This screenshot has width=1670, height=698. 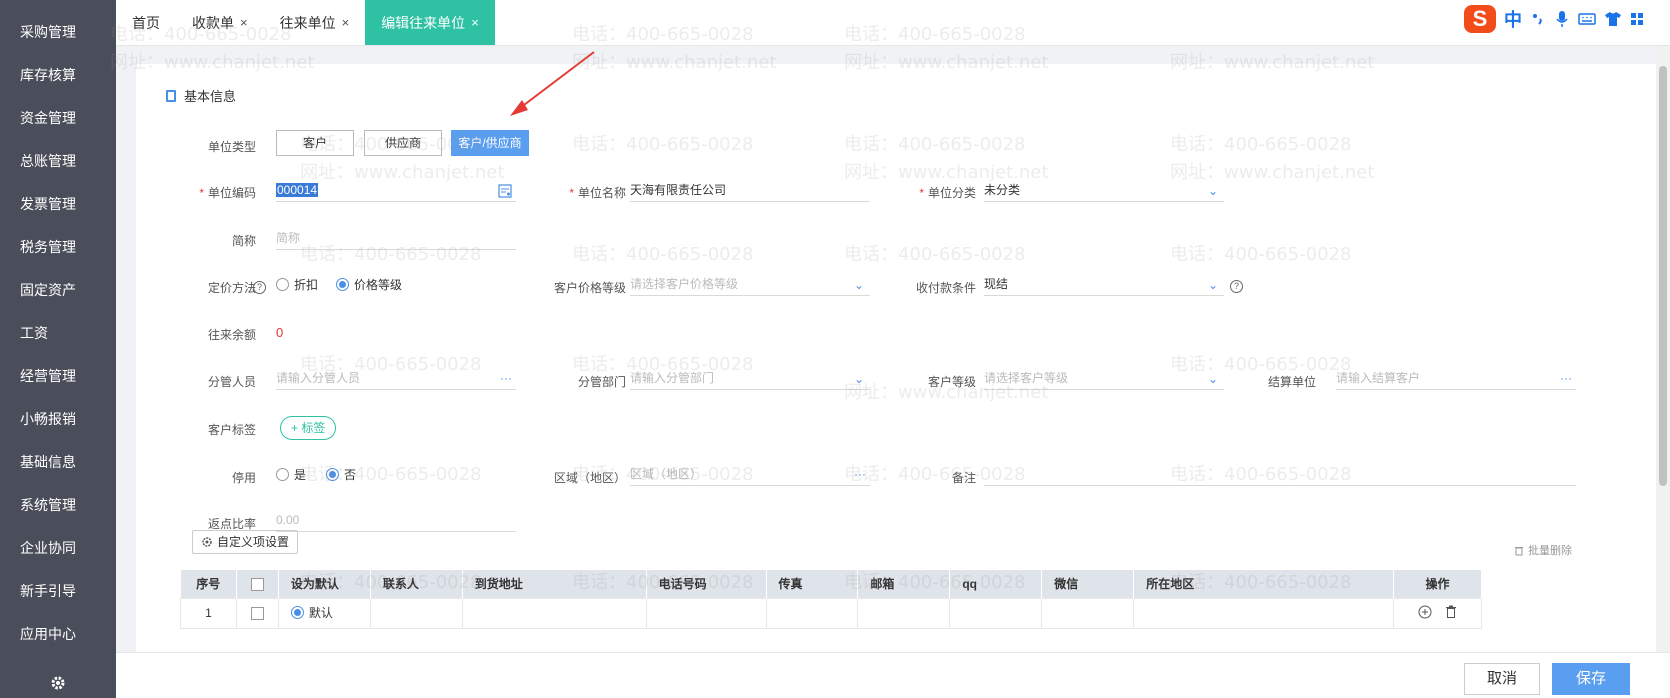 I want to click on save-button: 保存, so click(x=1591, y=679).